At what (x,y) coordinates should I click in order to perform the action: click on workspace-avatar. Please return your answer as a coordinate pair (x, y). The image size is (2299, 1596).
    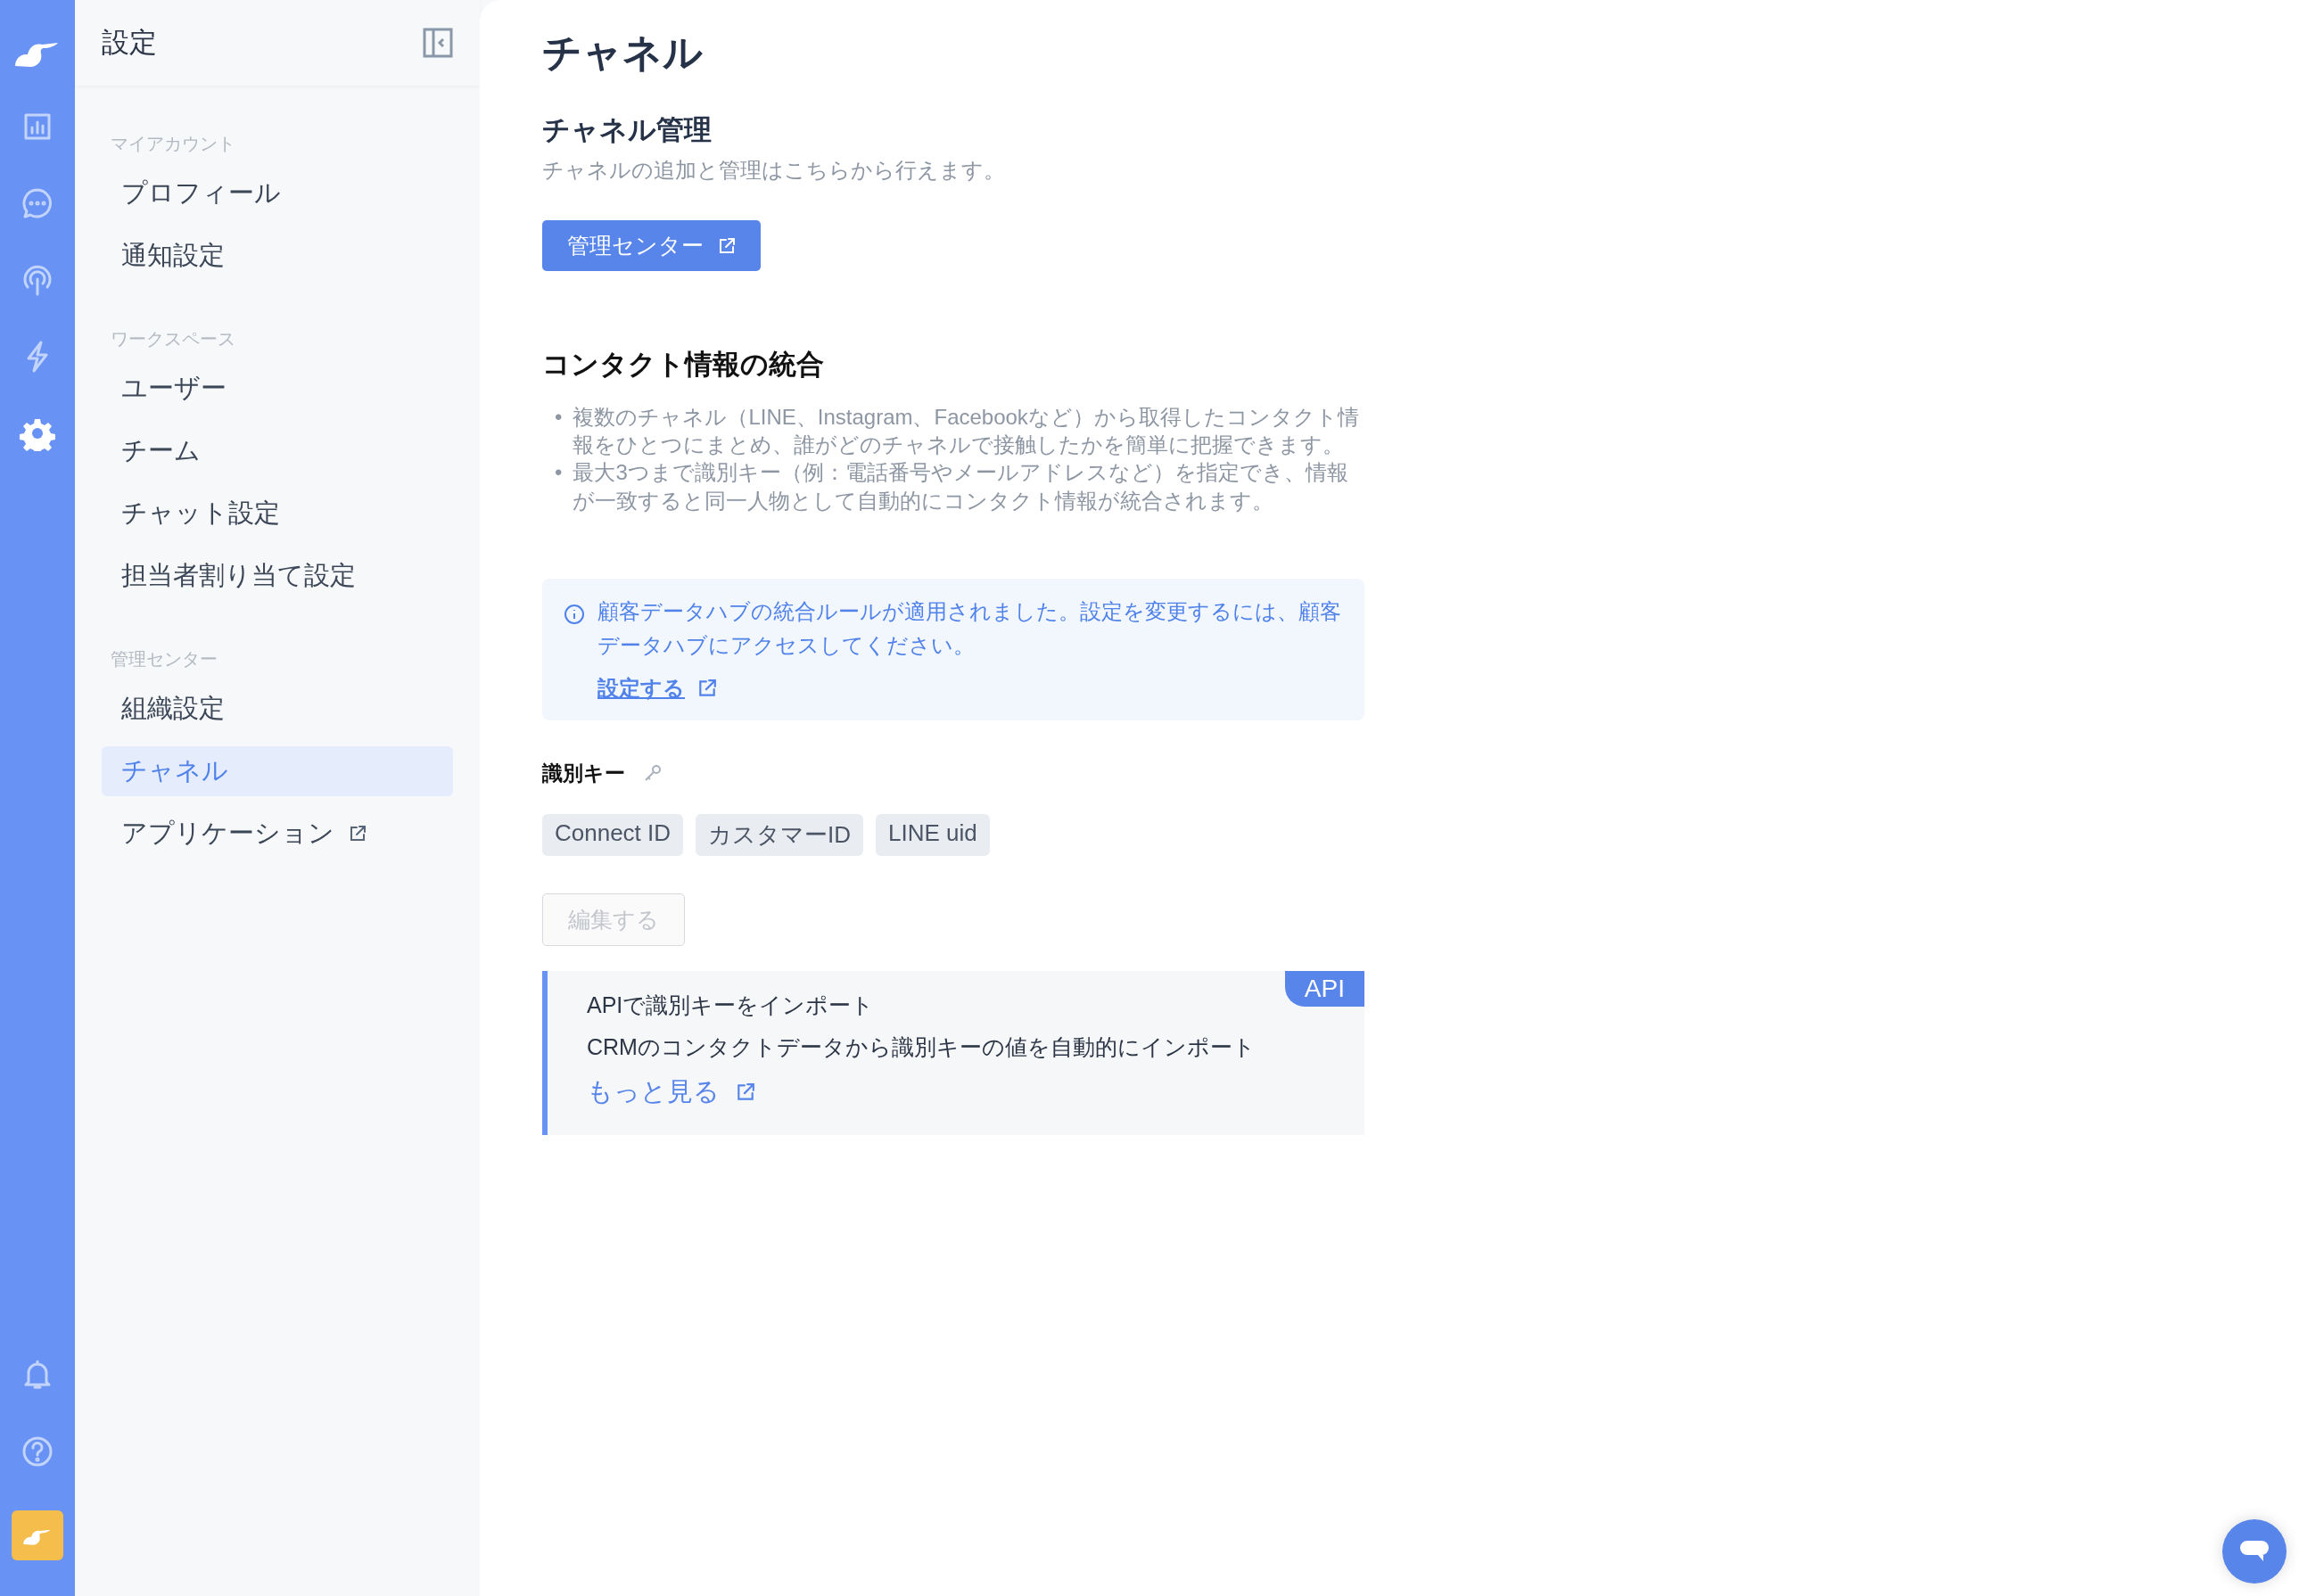
    Looking at the image, I should click on (37, 1535).